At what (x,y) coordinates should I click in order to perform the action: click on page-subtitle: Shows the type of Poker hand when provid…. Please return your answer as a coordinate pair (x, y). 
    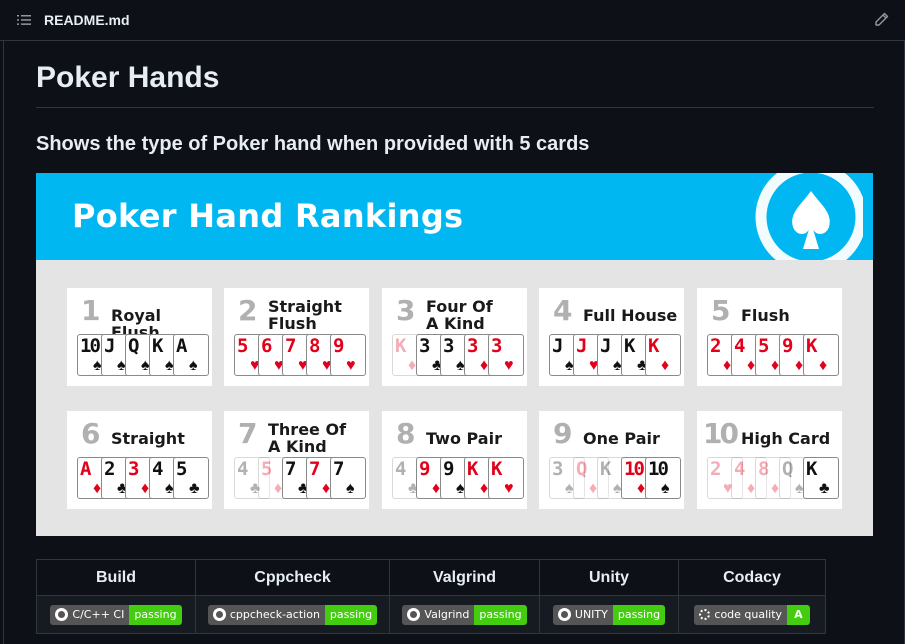
    Looking at the image, I should click on (313, 144).